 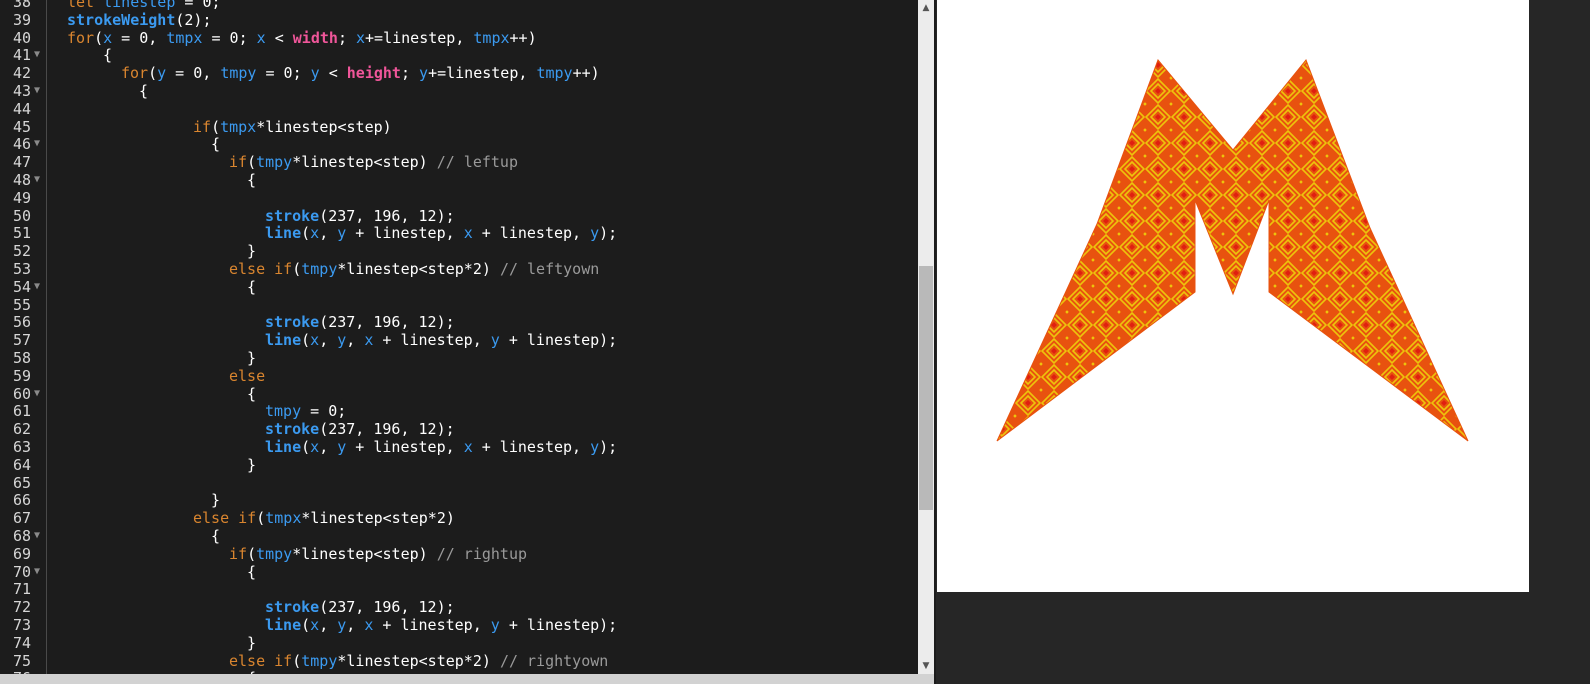 What do you see at coordinates (460, 536) in the screenshot?
I see `code-line: 68 ▼ {` at bounding box center [460, 536].